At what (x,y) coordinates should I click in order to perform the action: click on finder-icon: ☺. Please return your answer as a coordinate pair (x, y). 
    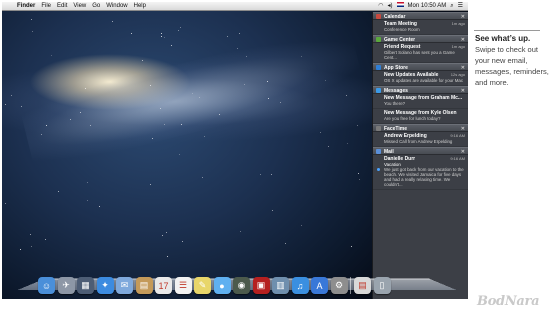
    Looking at the image, I should click on (46, 285).